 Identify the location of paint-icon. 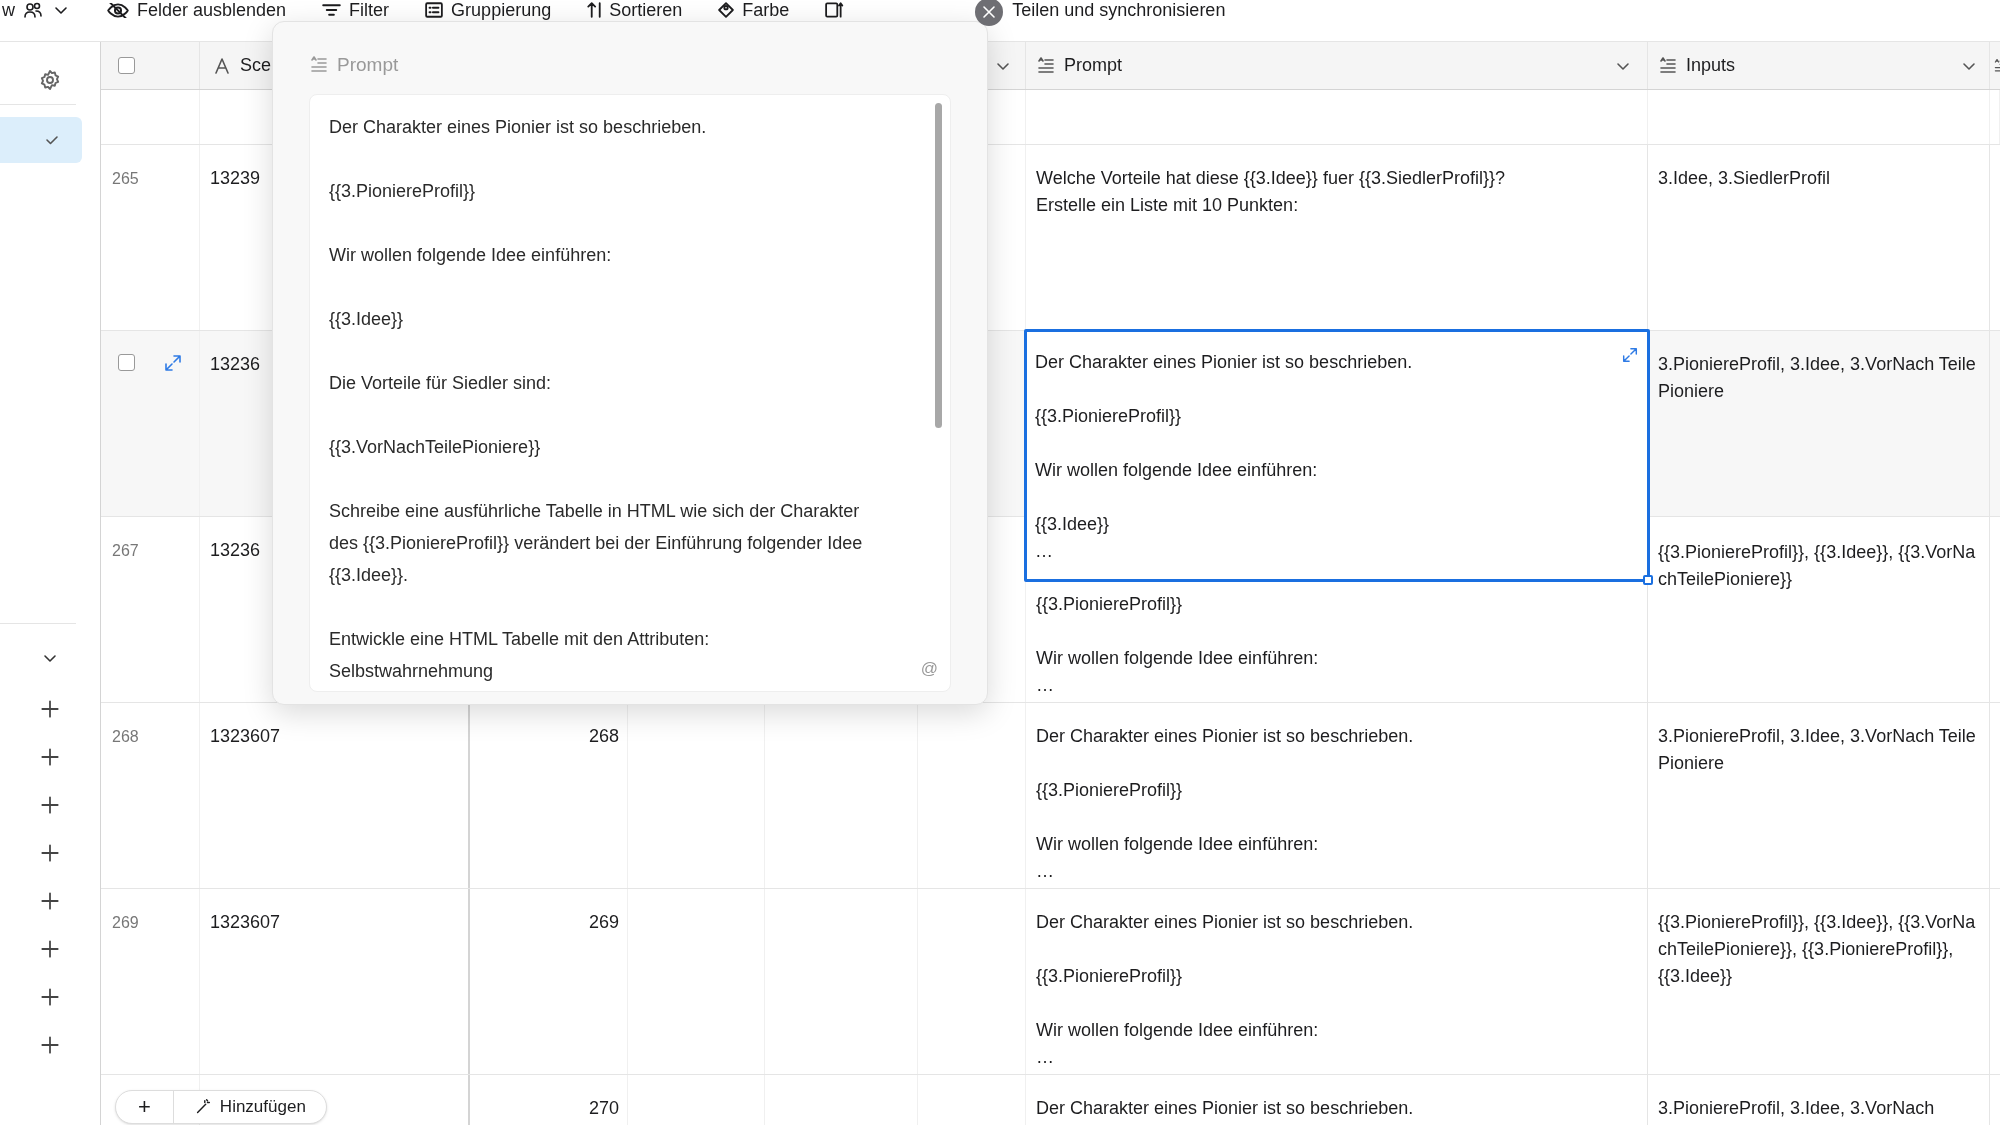
(726, 10).